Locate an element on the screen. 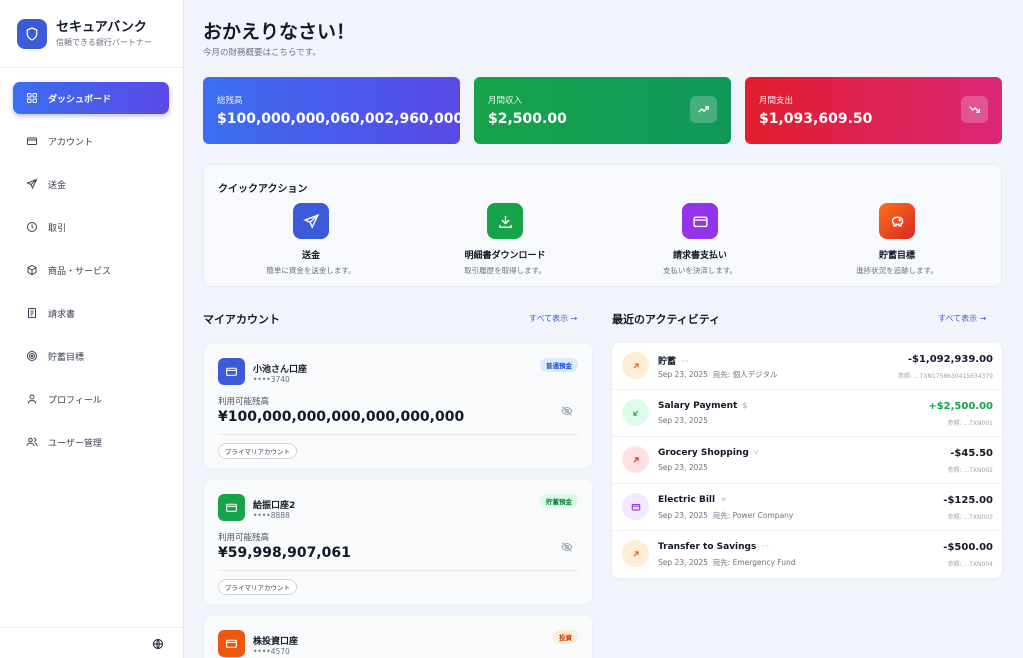 The width and height of the screenshot is (1023, 658). activity-section-title: 最近のアクティビティ is located at coordinates (666, 319).